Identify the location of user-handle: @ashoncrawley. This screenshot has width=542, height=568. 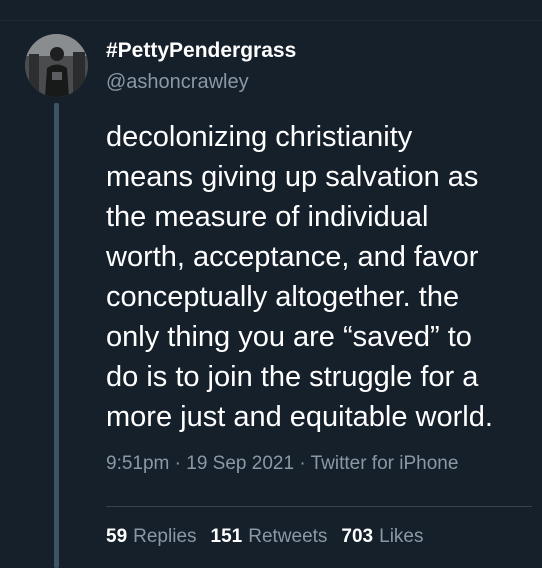
(177, 82).